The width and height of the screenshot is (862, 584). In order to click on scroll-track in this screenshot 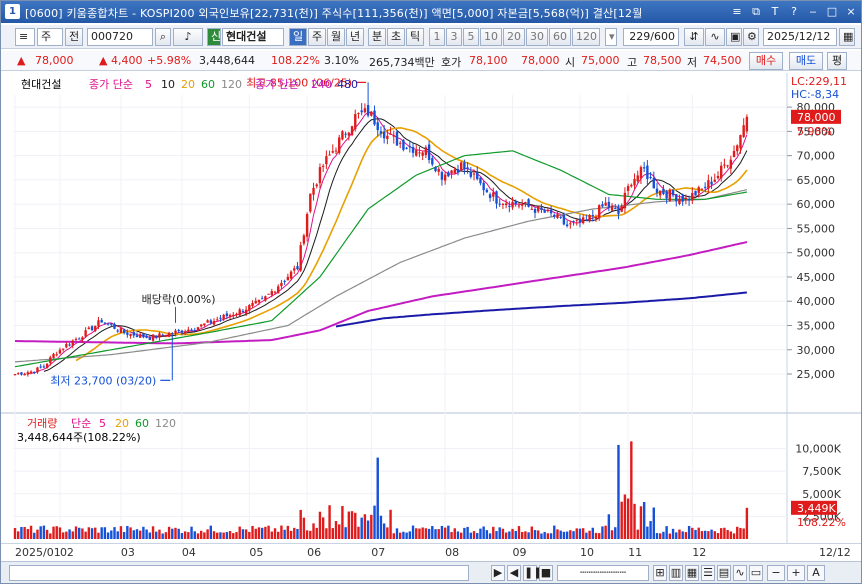, I will do `click(239, 573)`.